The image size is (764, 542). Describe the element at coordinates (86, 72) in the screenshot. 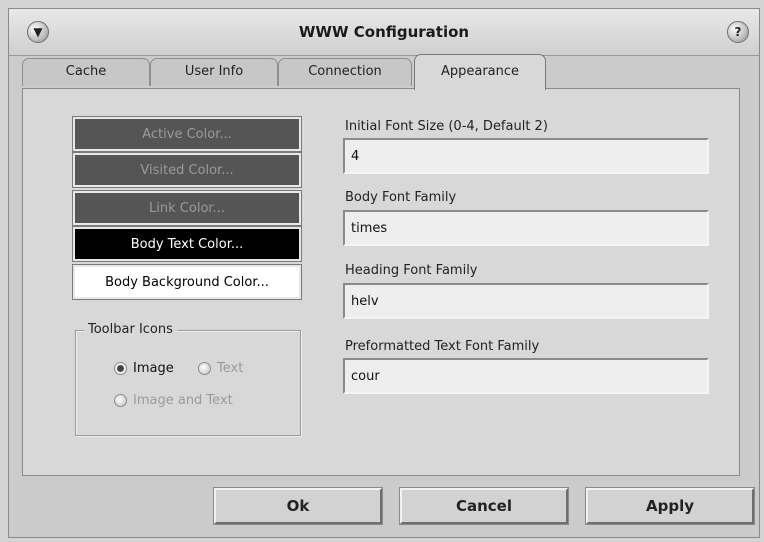

I see `tab-cache: Cache` at that location.